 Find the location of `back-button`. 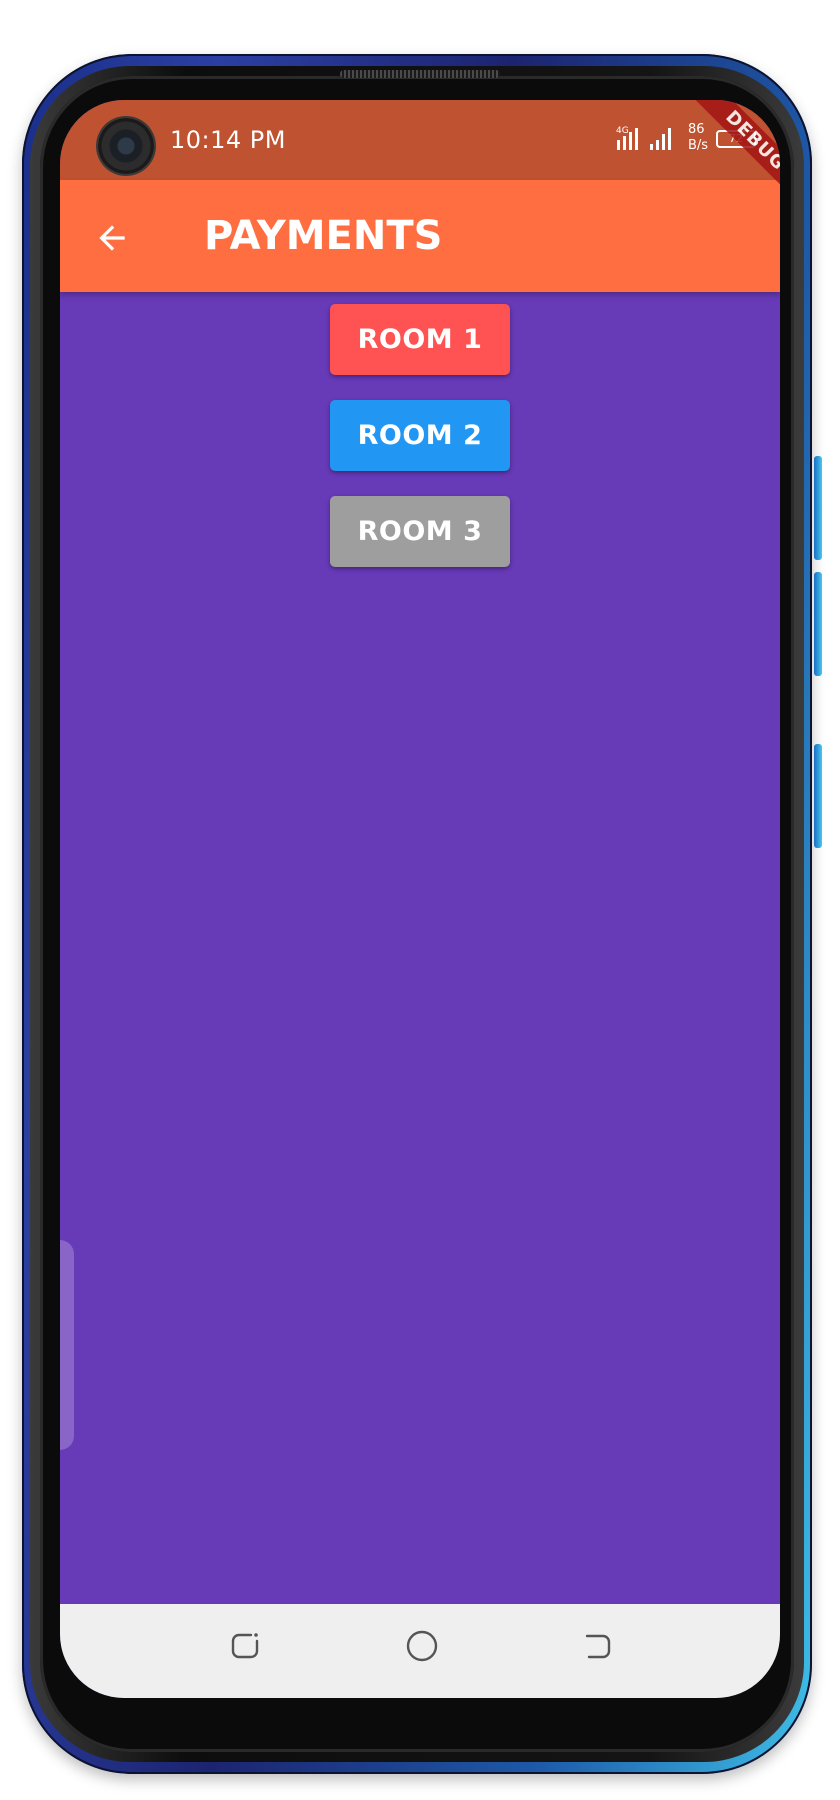

back-button is located at coordinates (112, 238).